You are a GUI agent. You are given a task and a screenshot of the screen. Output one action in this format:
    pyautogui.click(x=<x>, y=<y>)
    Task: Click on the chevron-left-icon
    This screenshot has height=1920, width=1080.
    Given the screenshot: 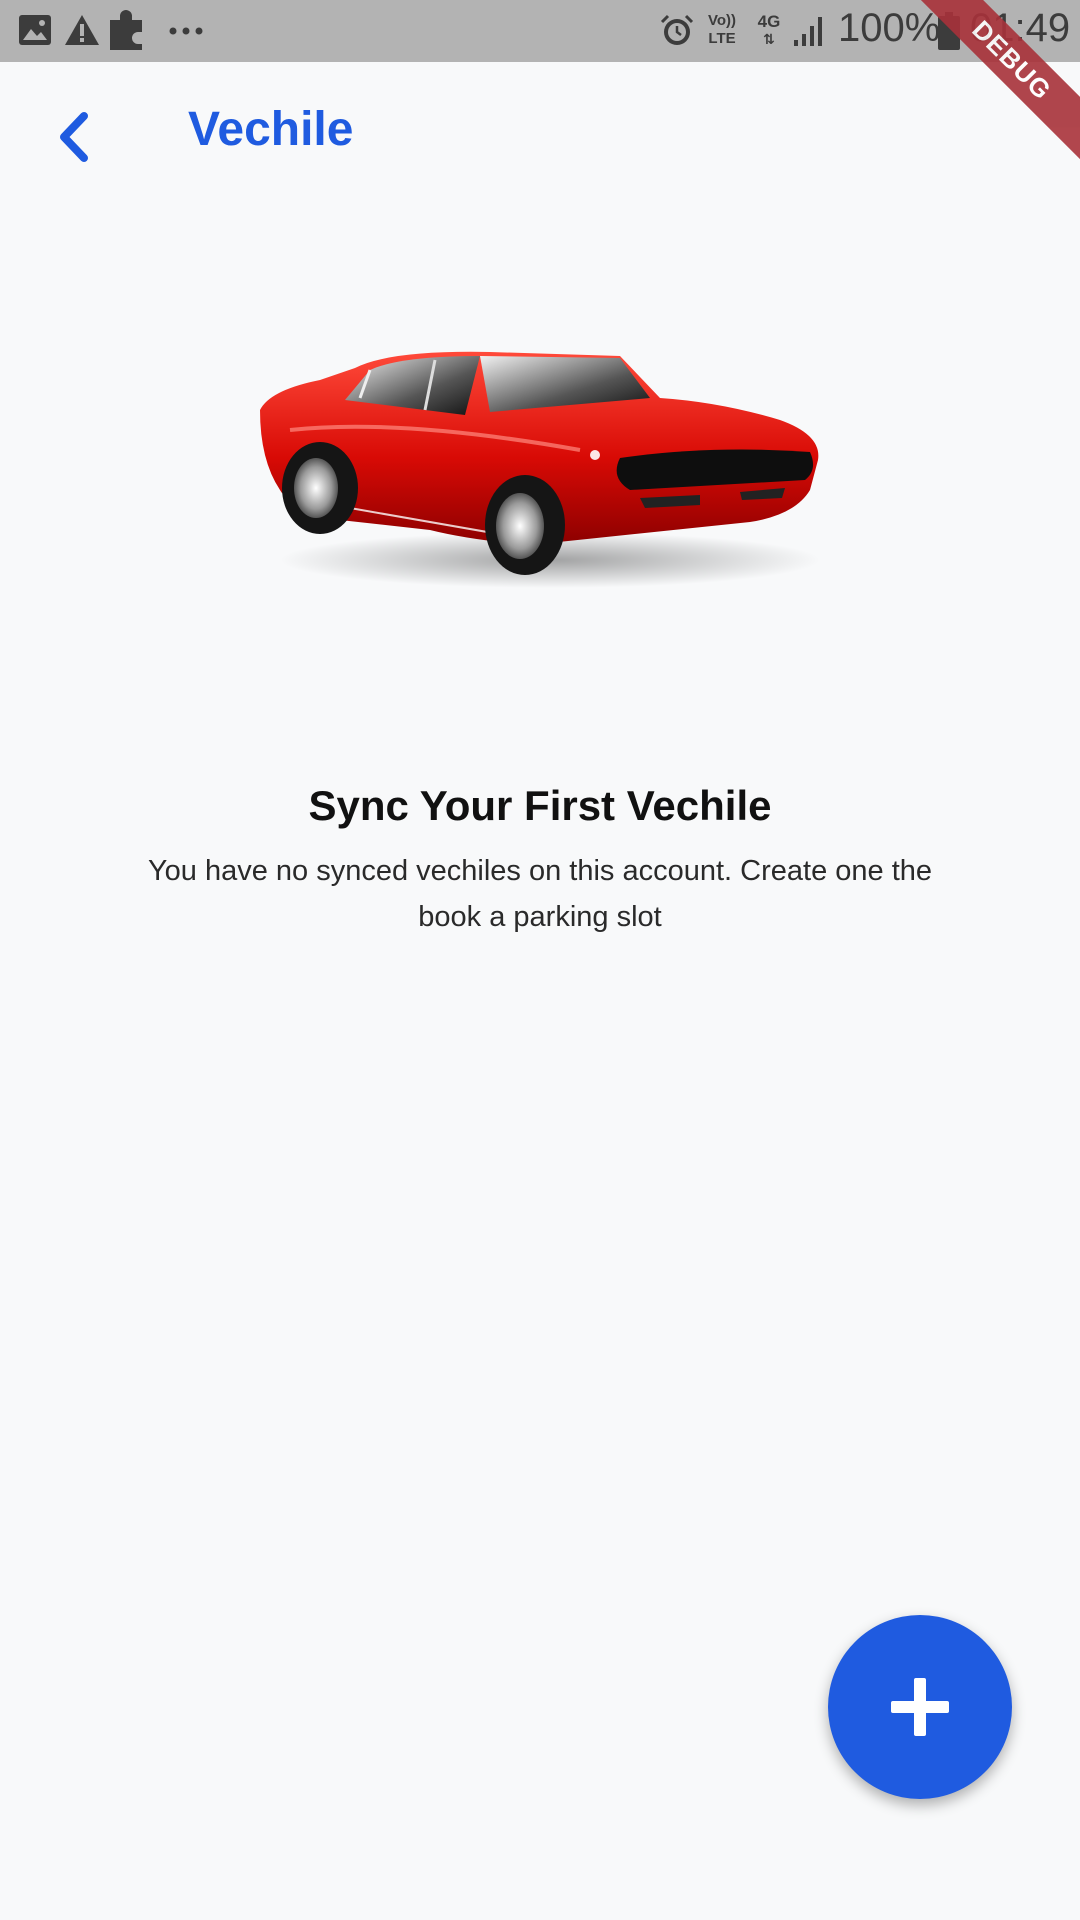 What is the action you would take?
    pyautogui.click(x=74, y=137)
    